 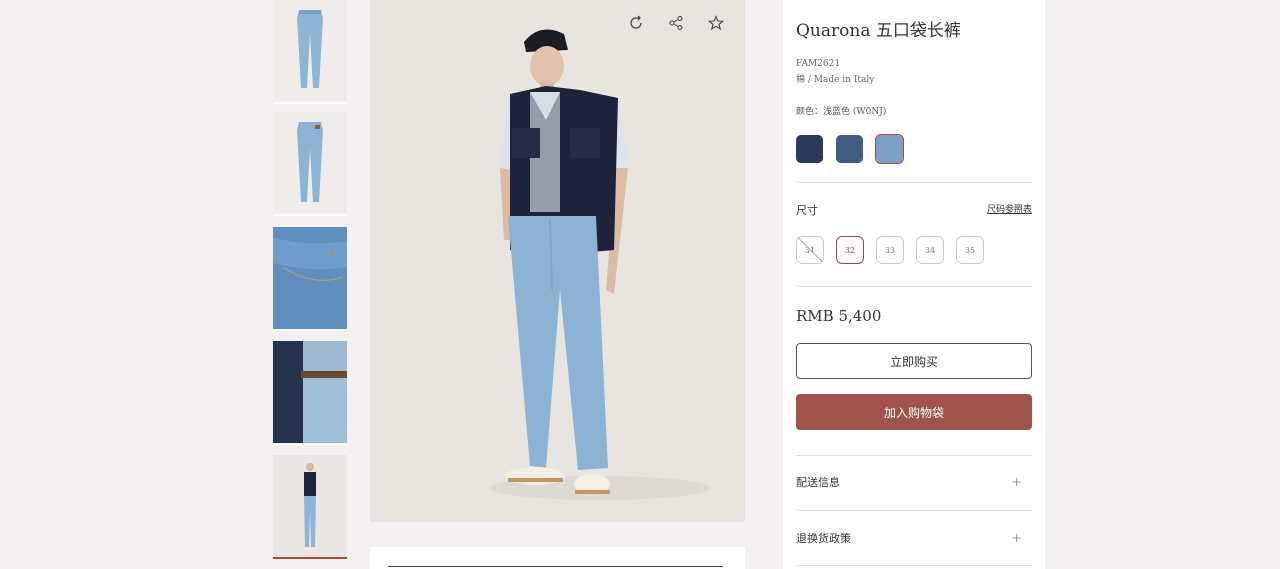 I want to click on jeans-back-image, so click(x=310, y=163).